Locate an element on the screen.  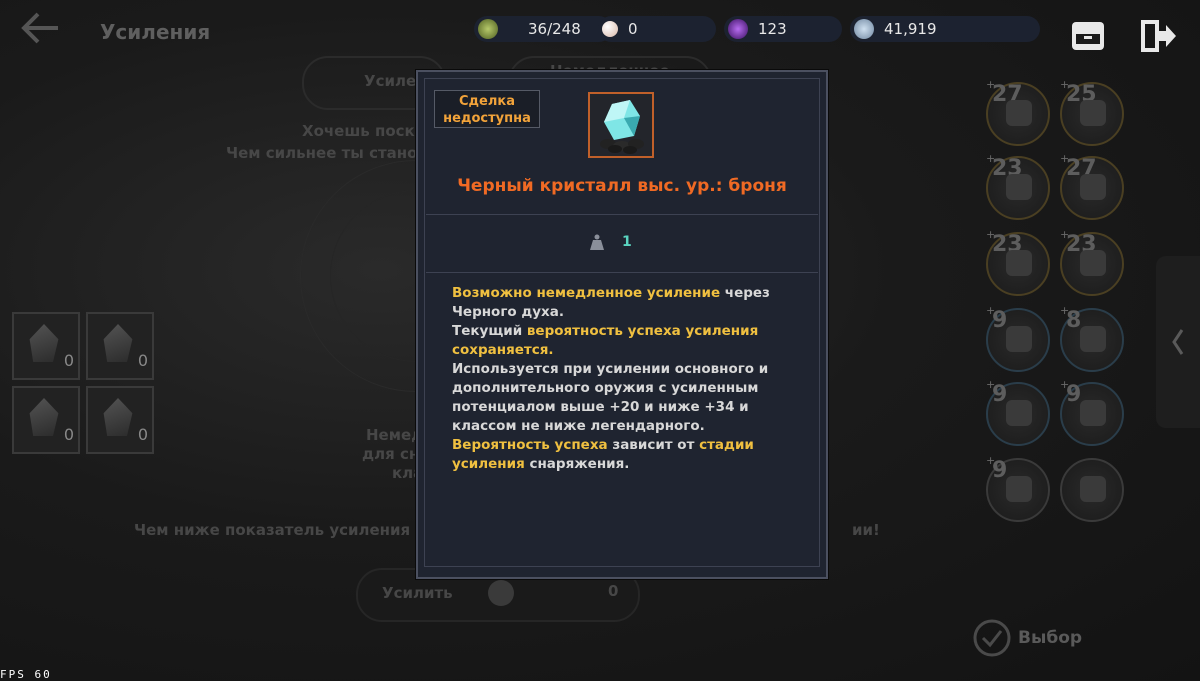
confirm-button: Выбор is located at coordinates (1027, 638).